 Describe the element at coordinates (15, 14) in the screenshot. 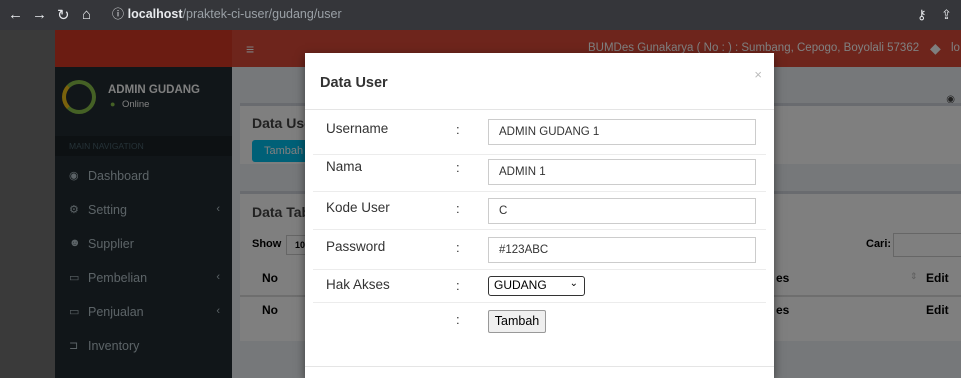

I see `back-arrow-icon: ←` at that location.